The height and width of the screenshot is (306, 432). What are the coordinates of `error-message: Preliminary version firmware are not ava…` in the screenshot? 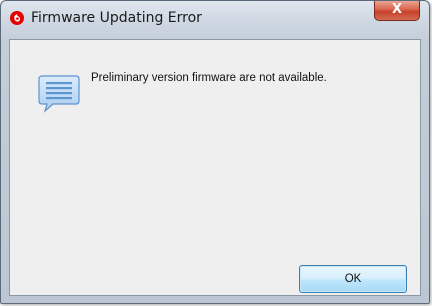 It's located at (209, 78).